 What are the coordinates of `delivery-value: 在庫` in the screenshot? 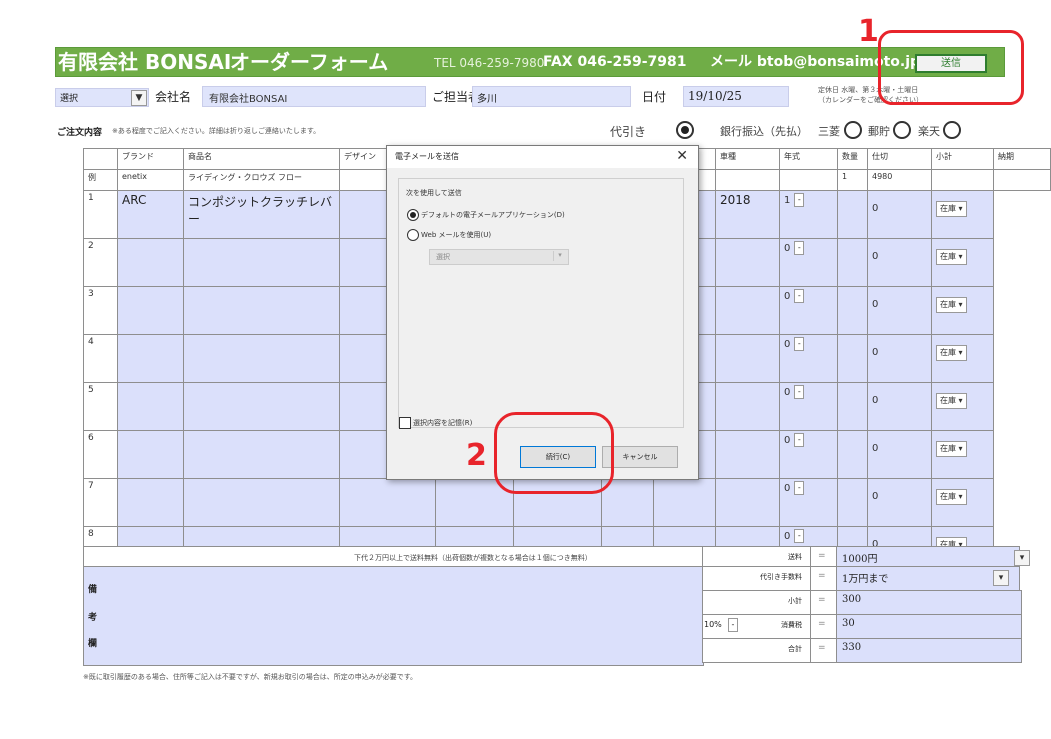 It's located at (948, 400).